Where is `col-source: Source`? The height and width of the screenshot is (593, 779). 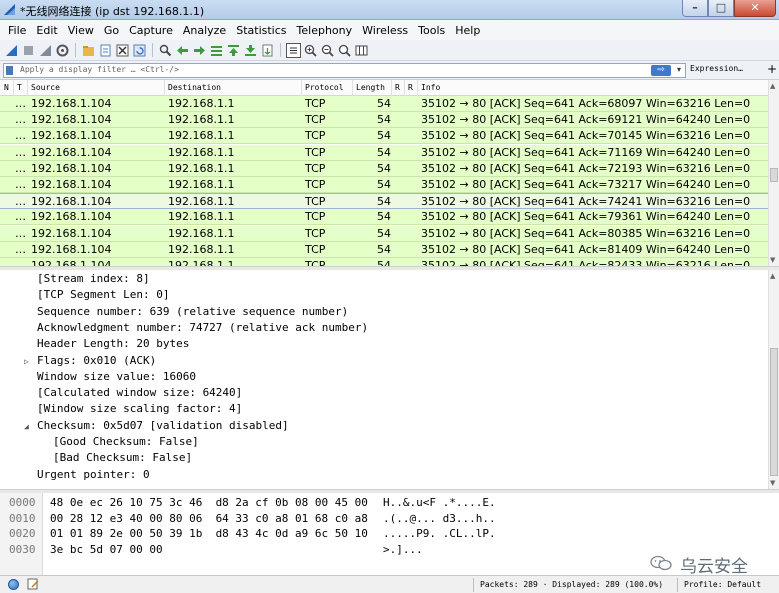 col-source: Source is located at coordinates (45, 87).